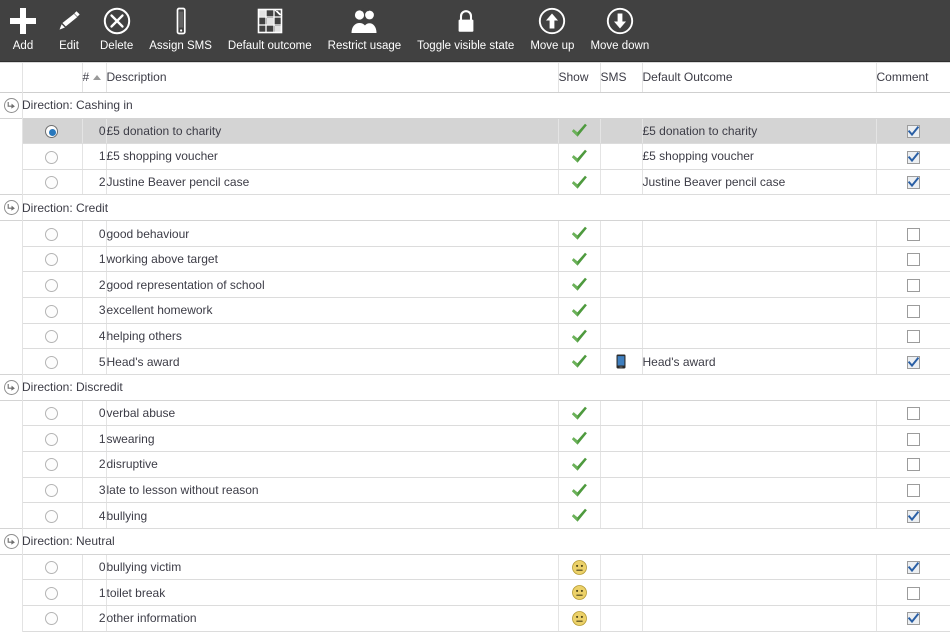 This screenshot has width=950, height=632. What do you see at coordinates (475, 361) in the screenshot?
I see `table-row: 5 Head's award Head's award` at bounding box center [475, 361].